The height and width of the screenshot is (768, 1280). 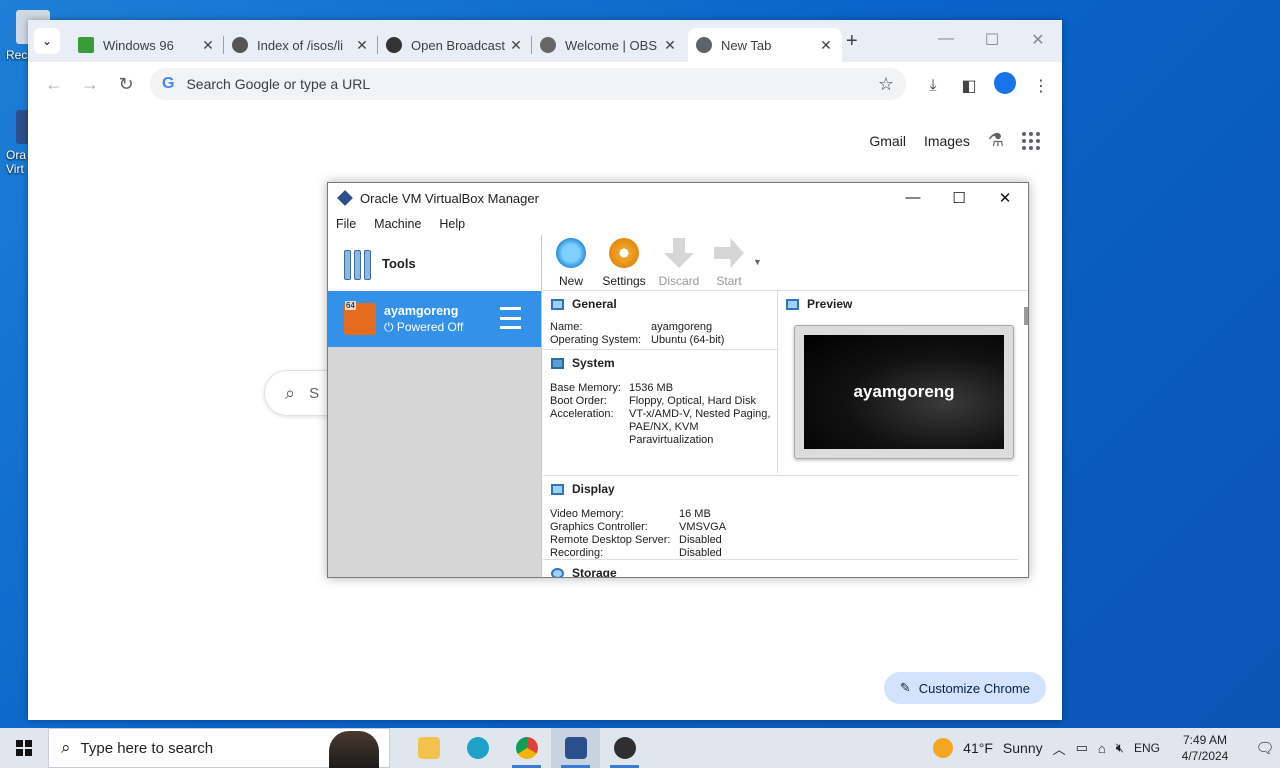 What do you see at coordinates (1038, 40) in the screenshot?
I see `close-icon: ✕` at bounding box center [1038, 40].